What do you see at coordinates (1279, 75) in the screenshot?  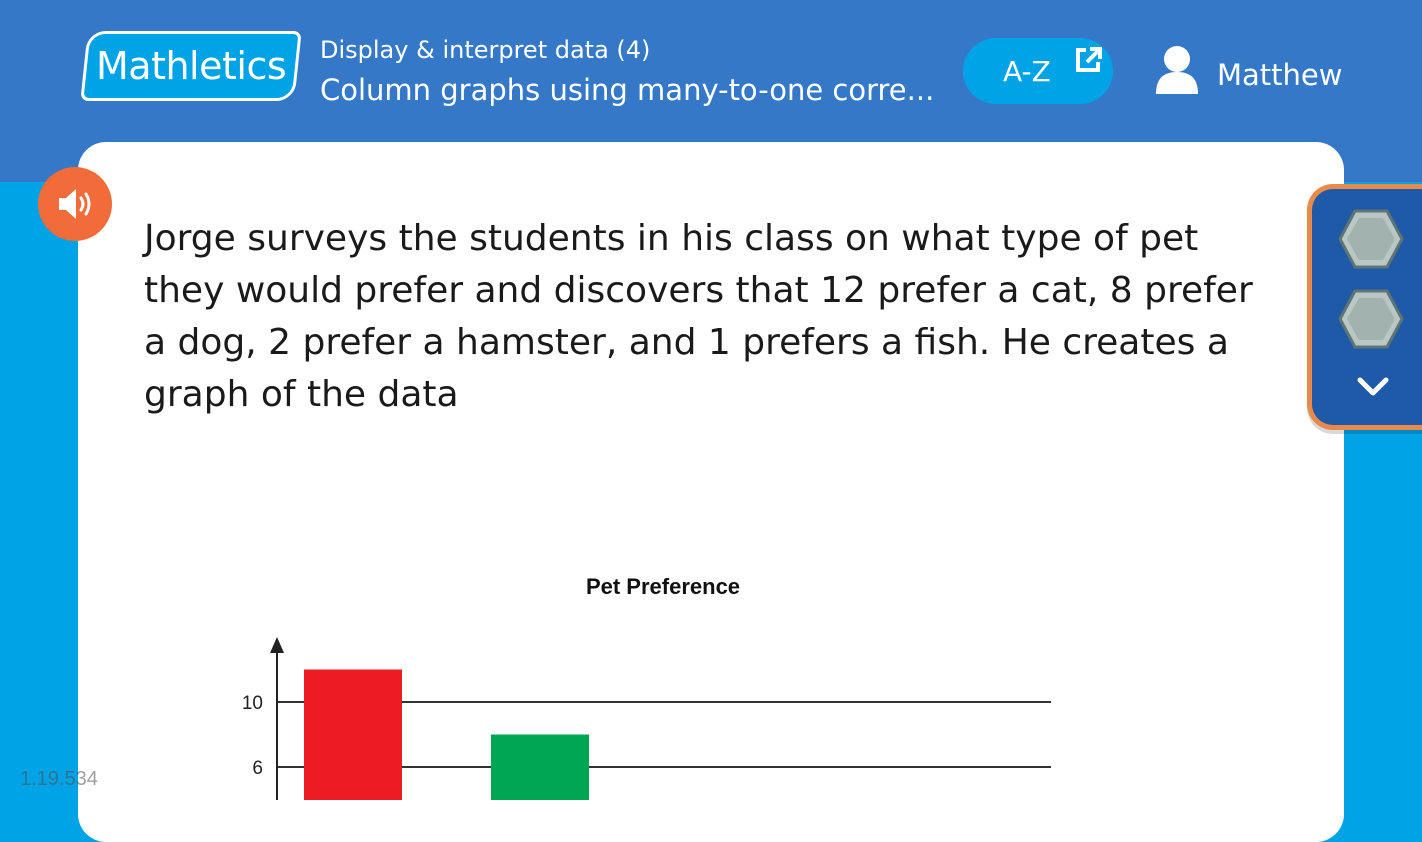 I see `user-name: Matthew` at bounding box center [1279, 75].